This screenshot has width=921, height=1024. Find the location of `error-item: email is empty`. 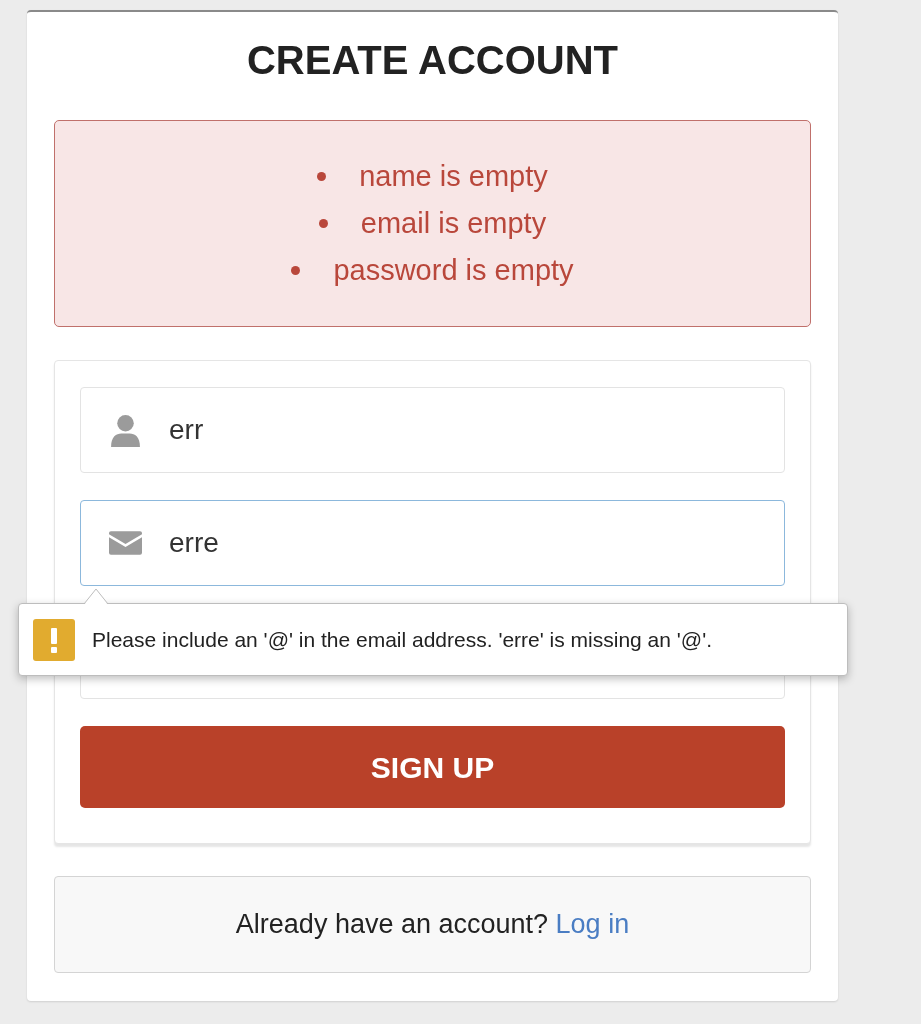

error-item: email is empty is located at coordinates (453, 223).